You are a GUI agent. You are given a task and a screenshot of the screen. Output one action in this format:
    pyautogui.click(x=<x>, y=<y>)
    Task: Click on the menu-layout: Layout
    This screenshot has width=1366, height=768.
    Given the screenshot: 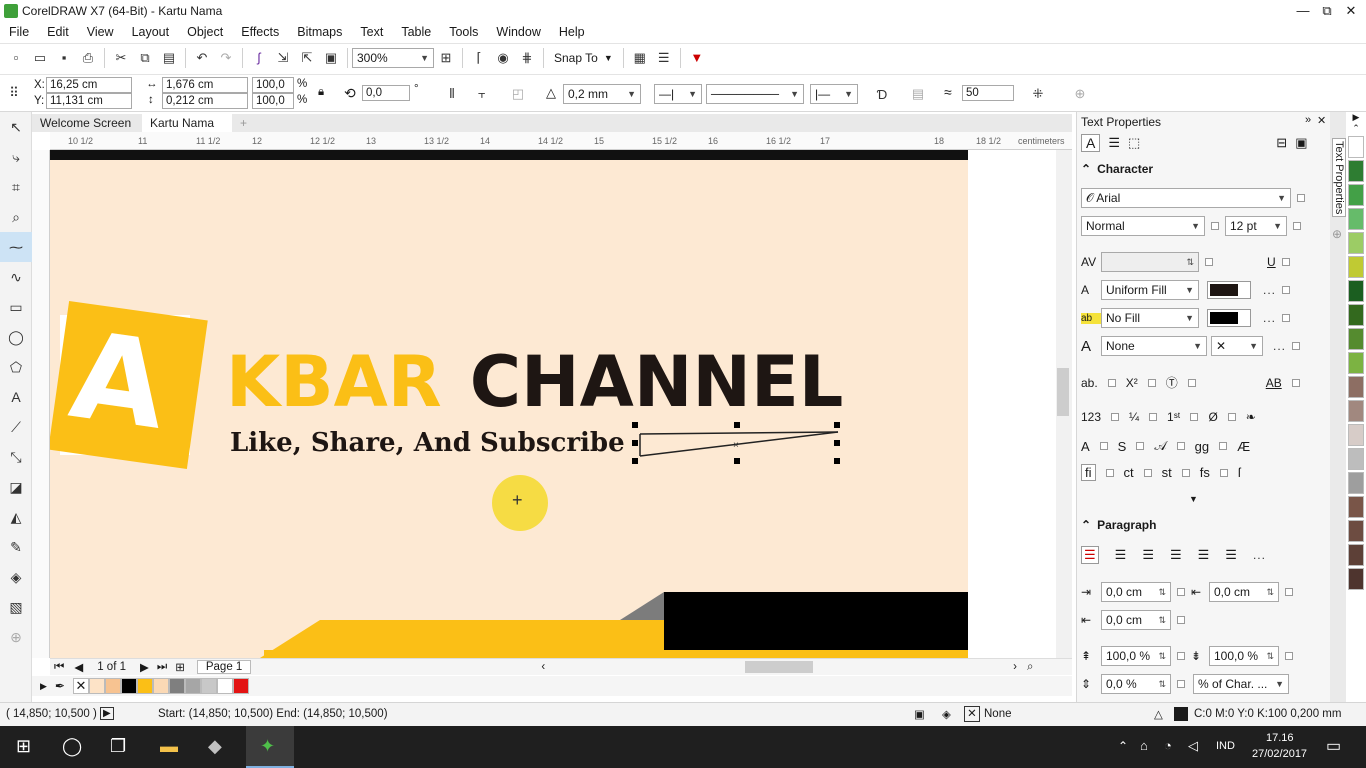 What is the action you would take?
    pyautogui.click(x=151, y=32)
    